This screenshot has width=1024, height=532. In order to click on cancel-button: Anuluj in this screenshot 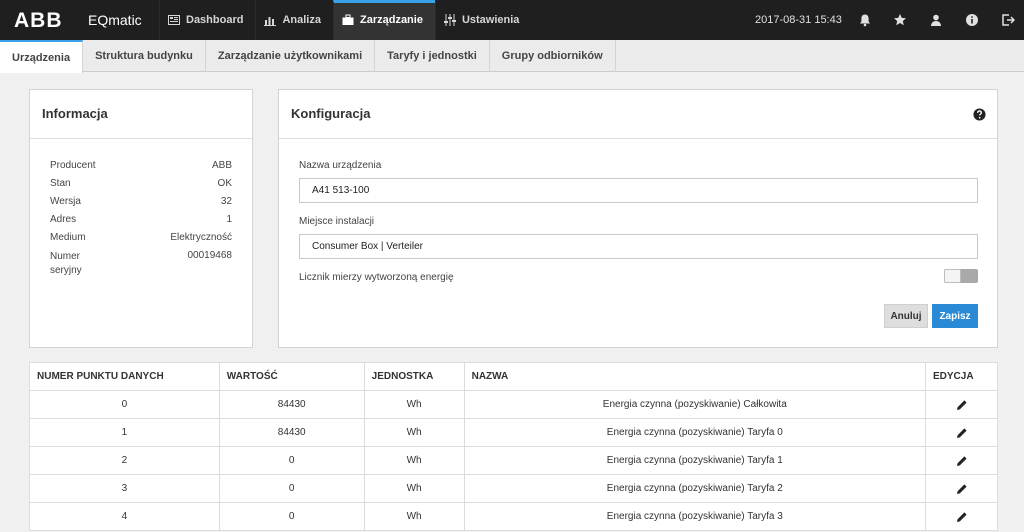, I will do `click(906, 316)`.